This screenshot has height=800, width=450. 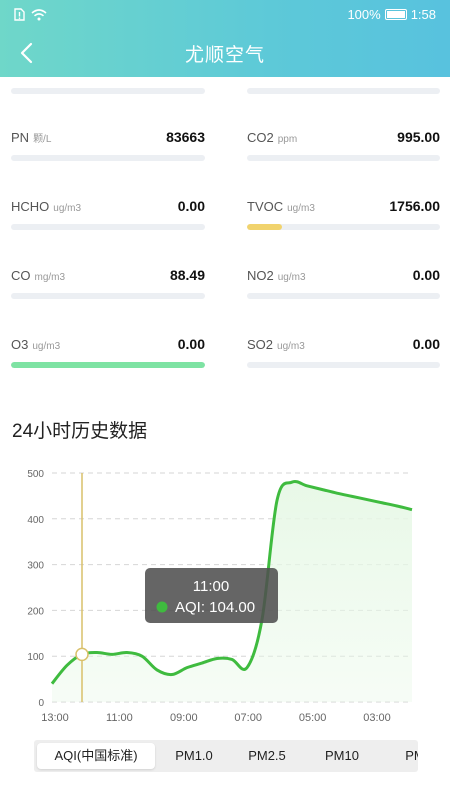 I want to click on metric-value: 88.49, so click(x=187, y=275).